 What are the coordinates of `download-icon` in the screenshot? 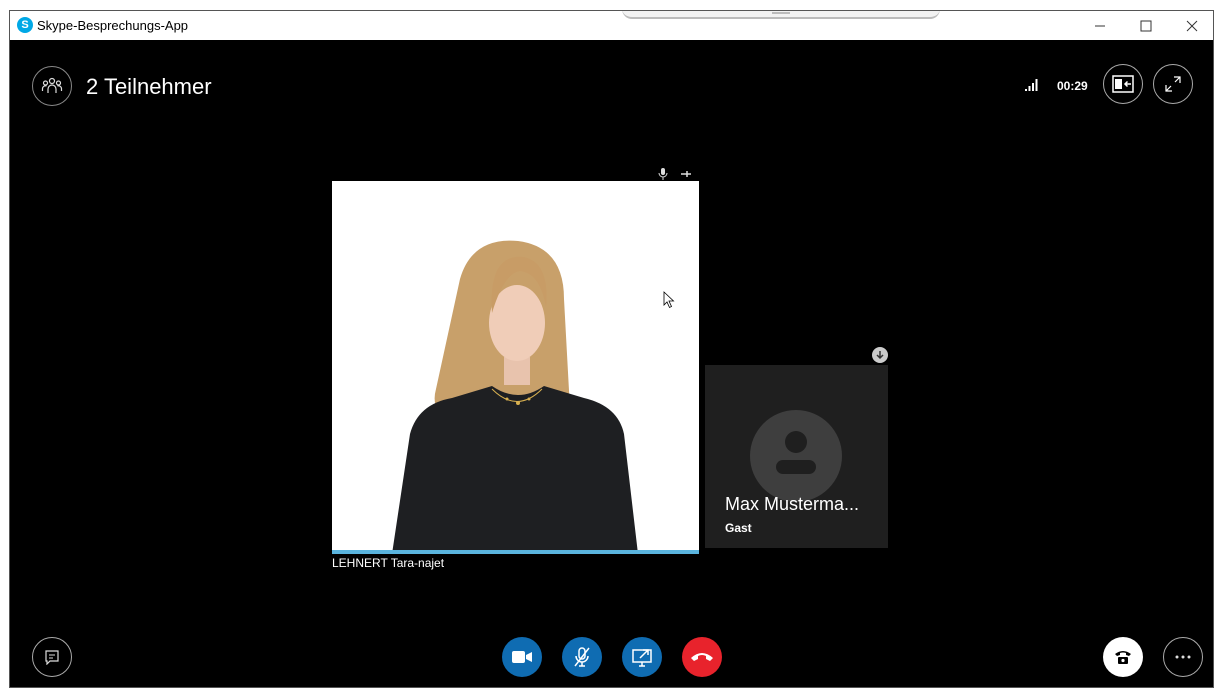 It's located at (880, 355).